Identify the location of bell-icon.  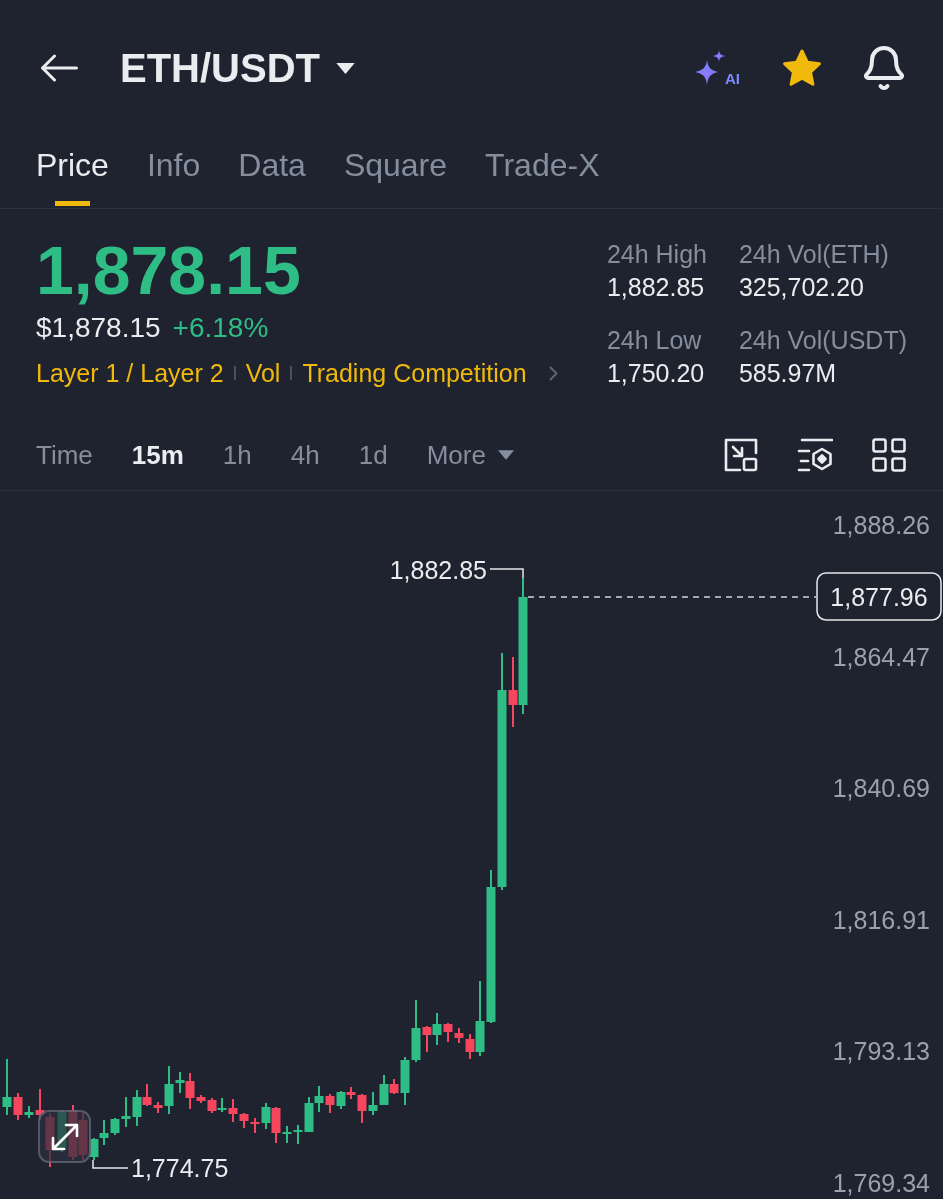
(884, 68).